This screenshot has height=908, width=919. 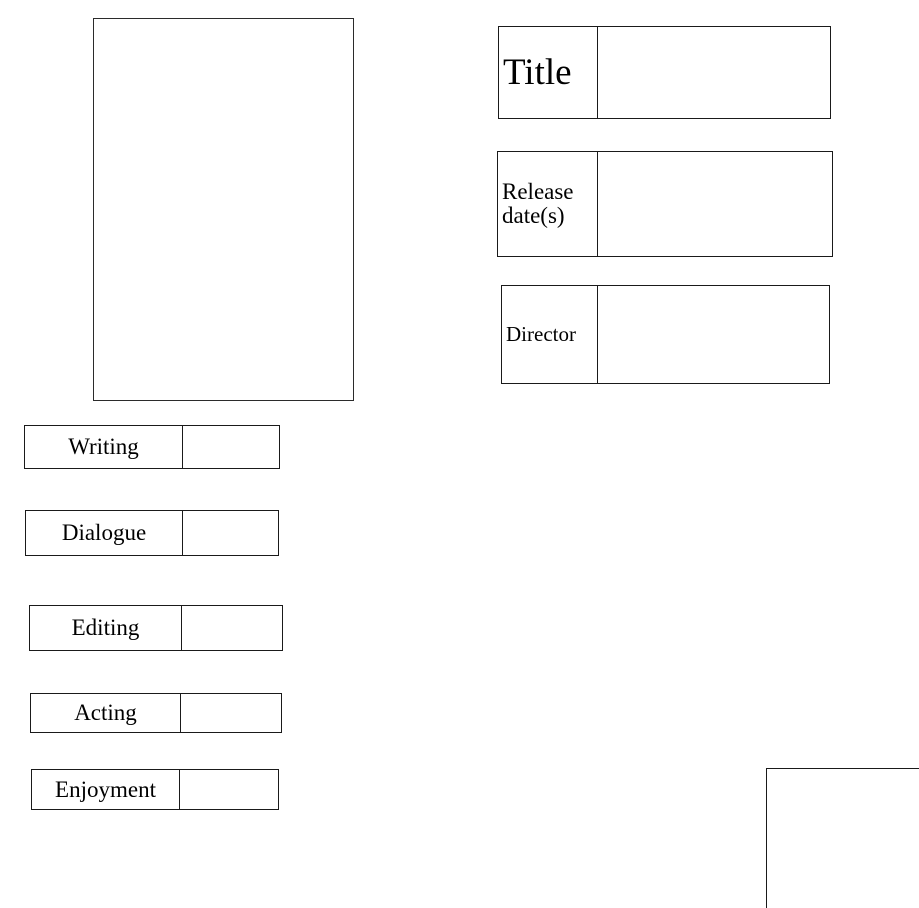 I want to click on rating-row-writing: Writing, so click(x=152, y=447).